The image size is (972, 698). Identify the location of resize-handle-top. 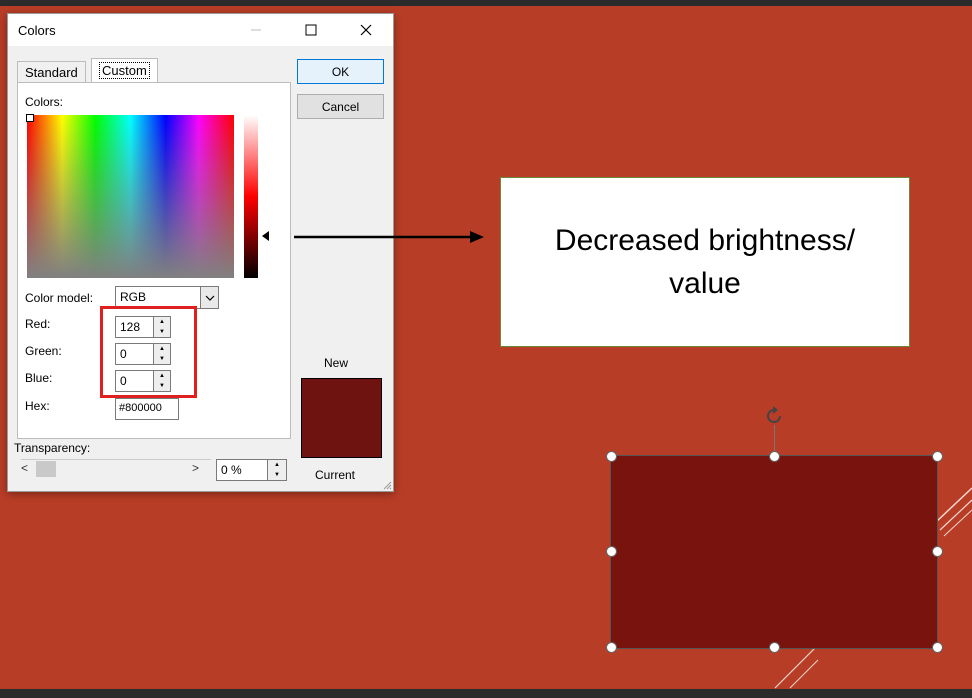
(774, 456).